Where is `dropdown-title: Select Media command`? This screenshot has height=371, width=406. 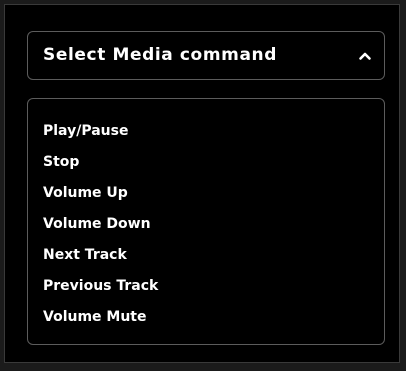
dropdown-title: Select Media command is located at coordinates (160, 55).